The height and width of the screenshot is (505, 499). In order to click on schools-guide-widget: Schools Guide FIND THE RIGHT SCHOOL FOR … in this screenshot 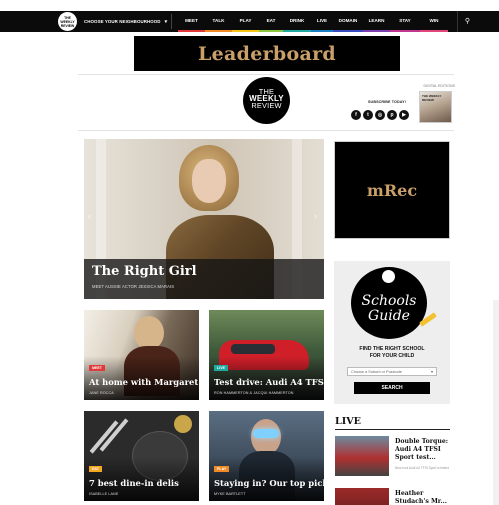, I will do `click(392, 332)`.